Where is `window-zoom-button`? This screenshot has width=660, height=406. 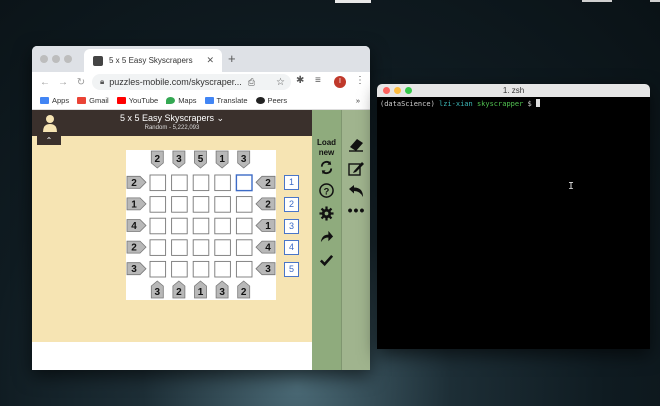 window-zoom-button is located at coordinates (68, 59).